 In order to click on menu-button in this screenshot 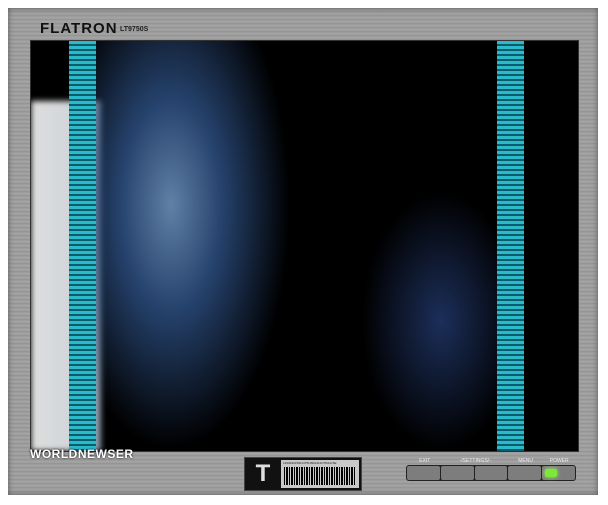, I will do `click(525, 473)`.